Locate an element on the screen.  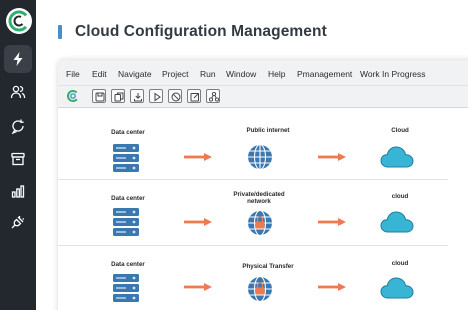
row2-server-icon is located at coordinates (126, 222).